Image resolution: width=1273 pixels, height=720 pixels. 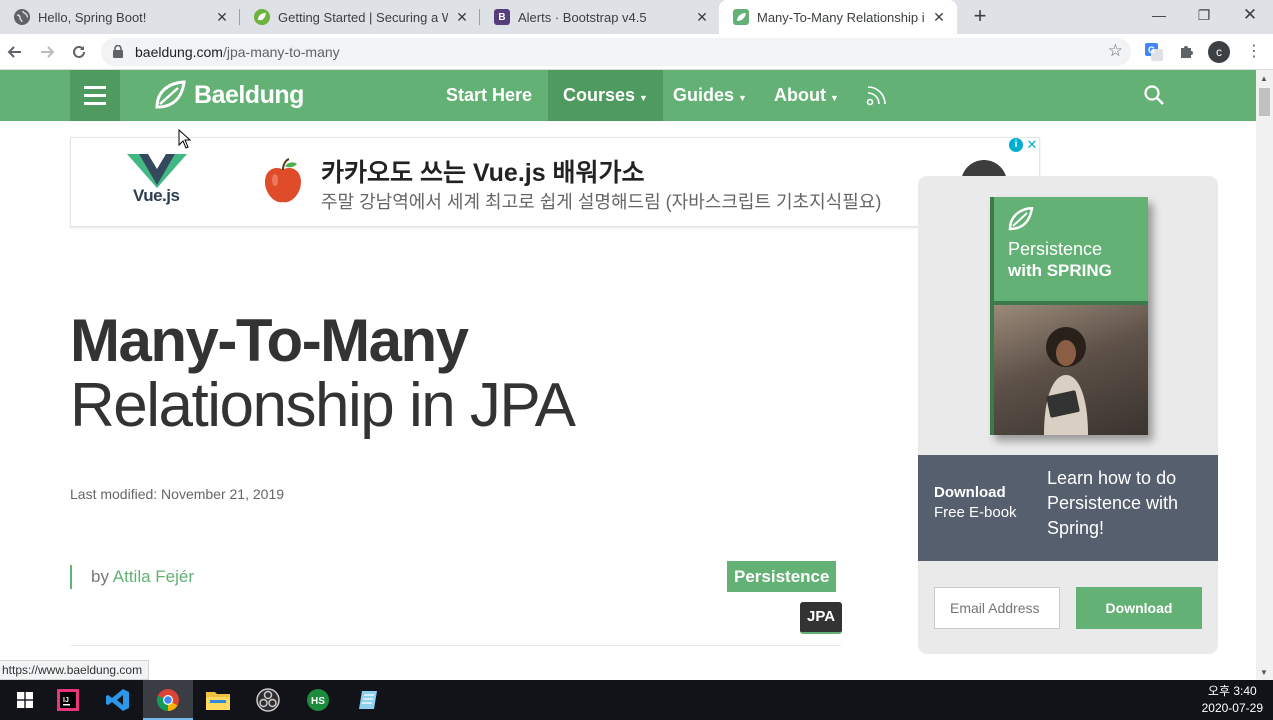 I want to click on svg-text: IJ, so click(x=66, y=700).